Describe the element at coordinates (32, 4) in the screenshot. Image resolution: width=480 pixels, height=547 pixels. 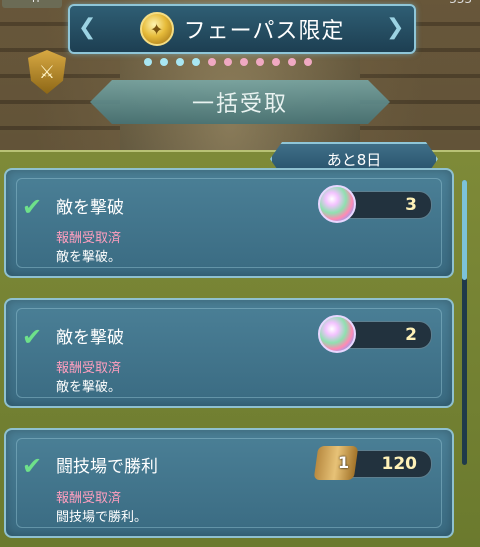
I see `top-left-resource: H` at that location.